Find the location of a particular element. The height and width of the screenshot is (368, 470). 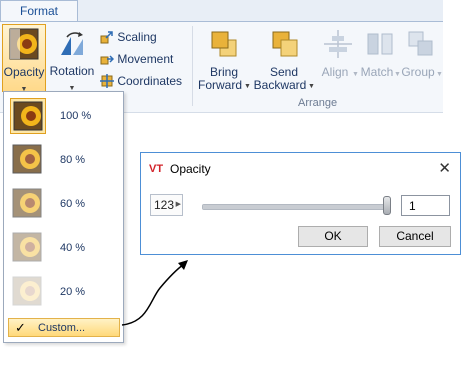

scaling-label: Scaling is located at coordinates (137, 37).